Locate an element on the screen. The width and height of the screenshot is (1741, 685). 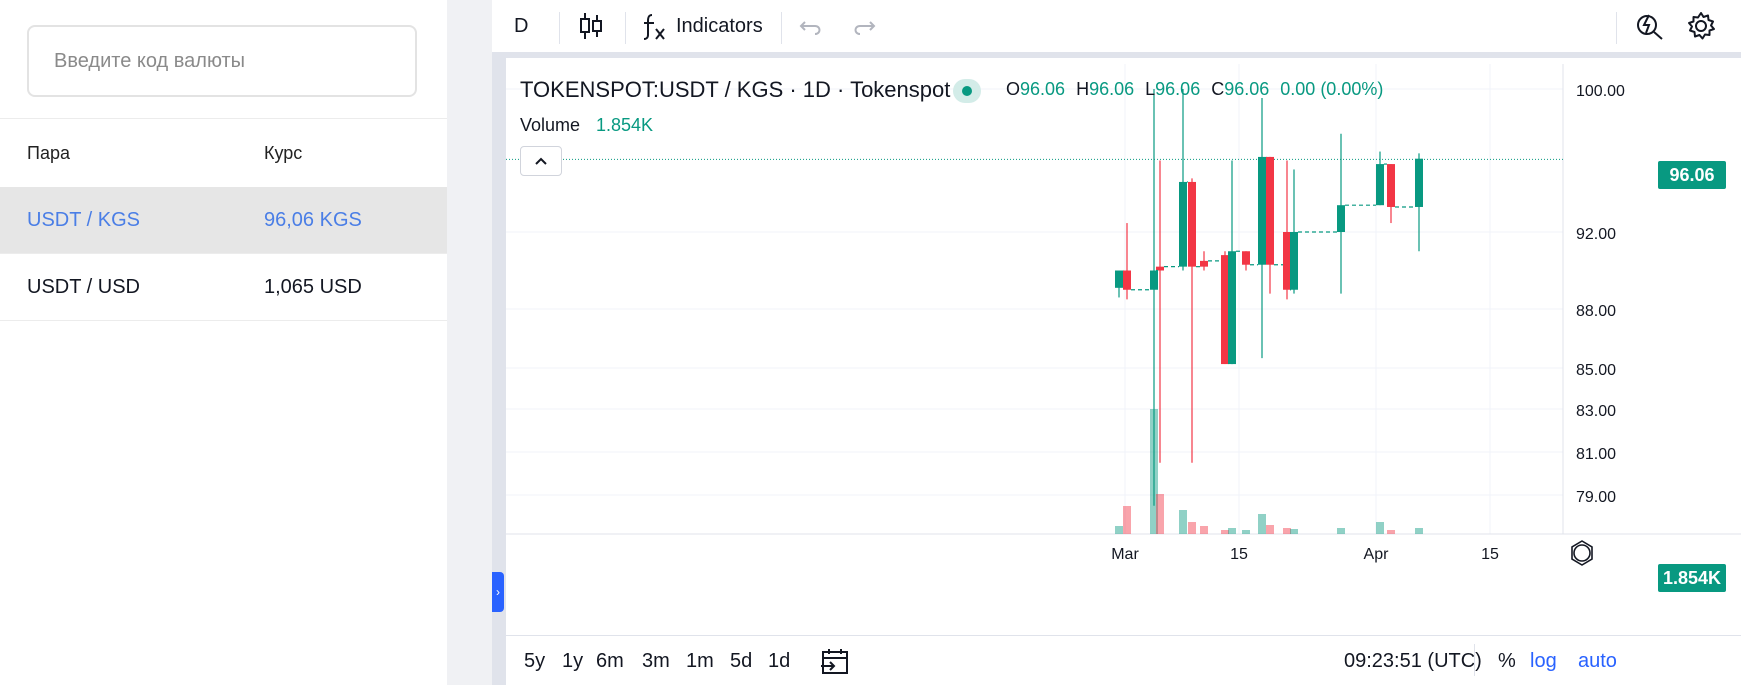
price-tick-label: 92.00 is located at coordinates (1596, 234).